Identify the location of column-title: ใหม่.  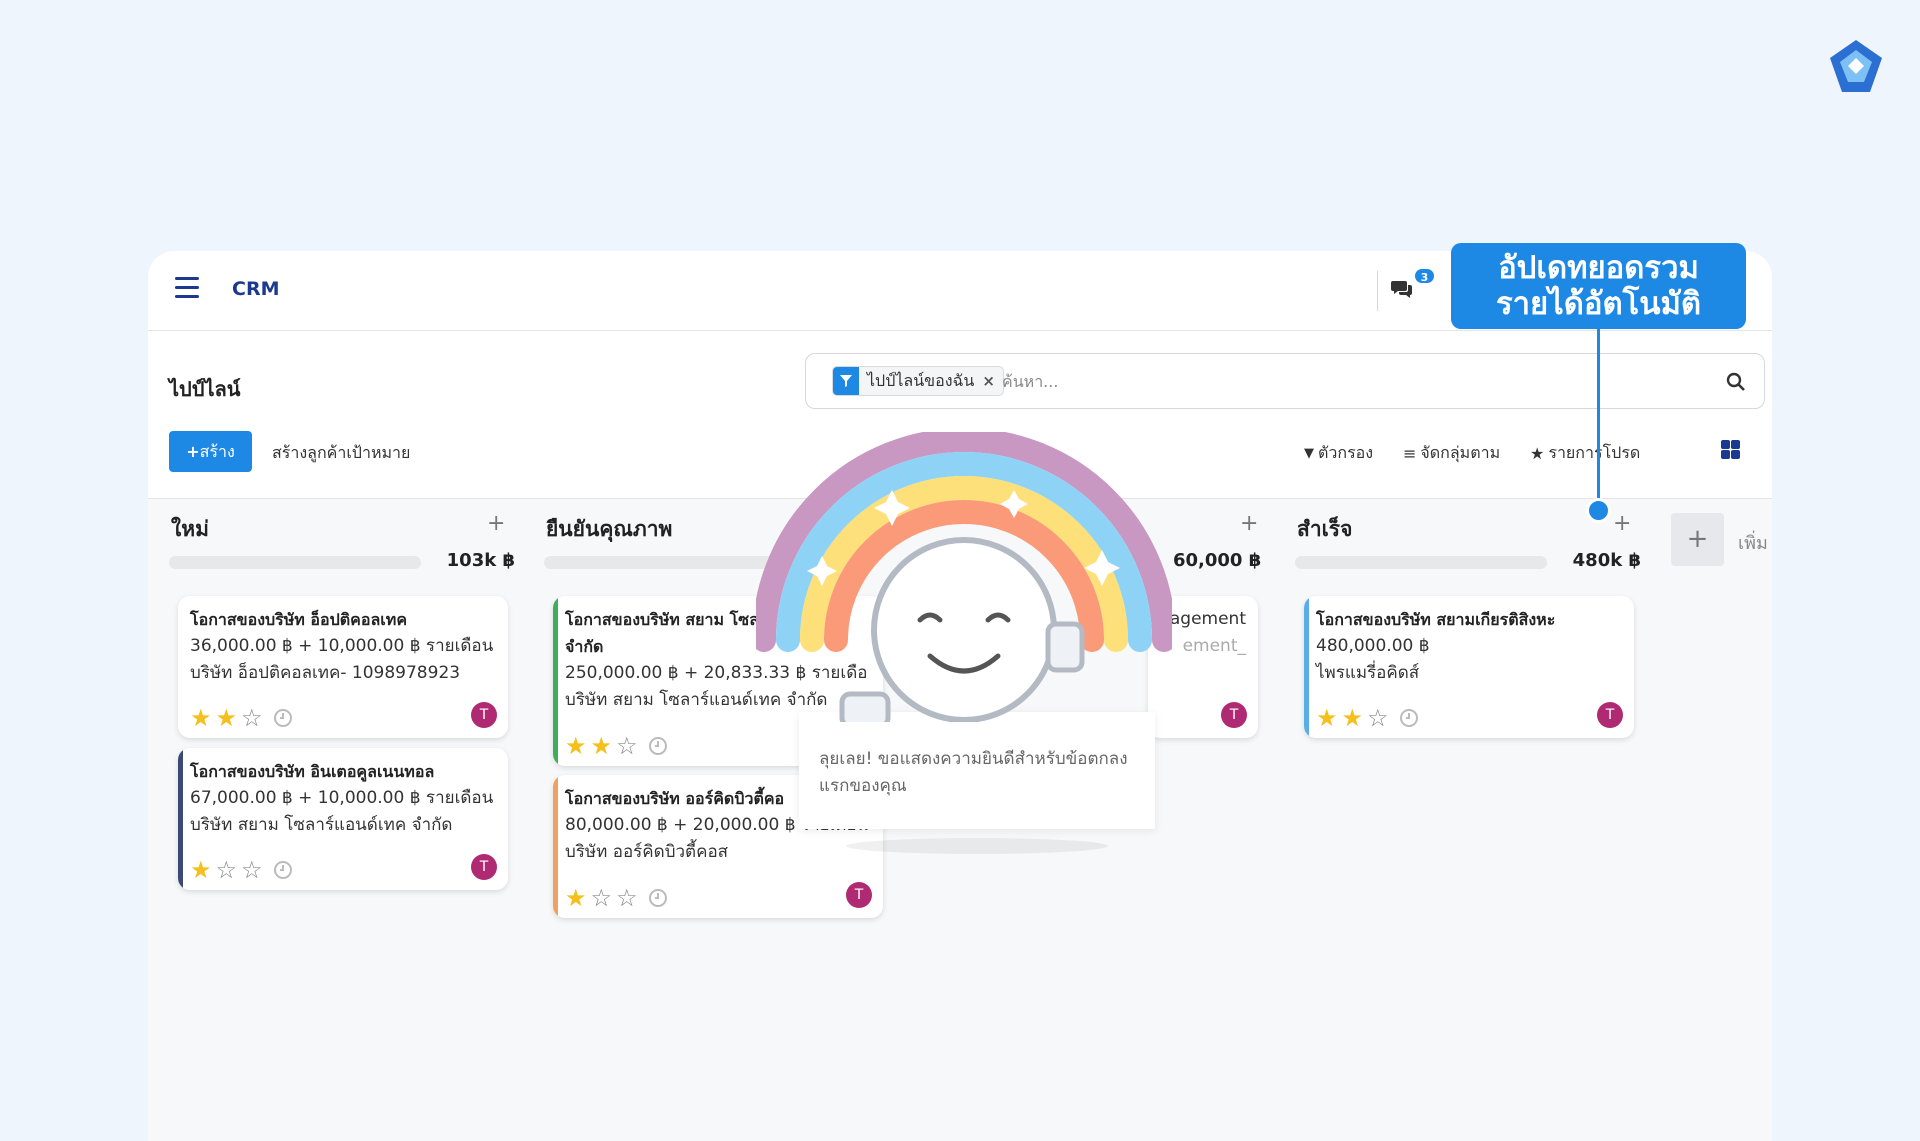
(190, 529).